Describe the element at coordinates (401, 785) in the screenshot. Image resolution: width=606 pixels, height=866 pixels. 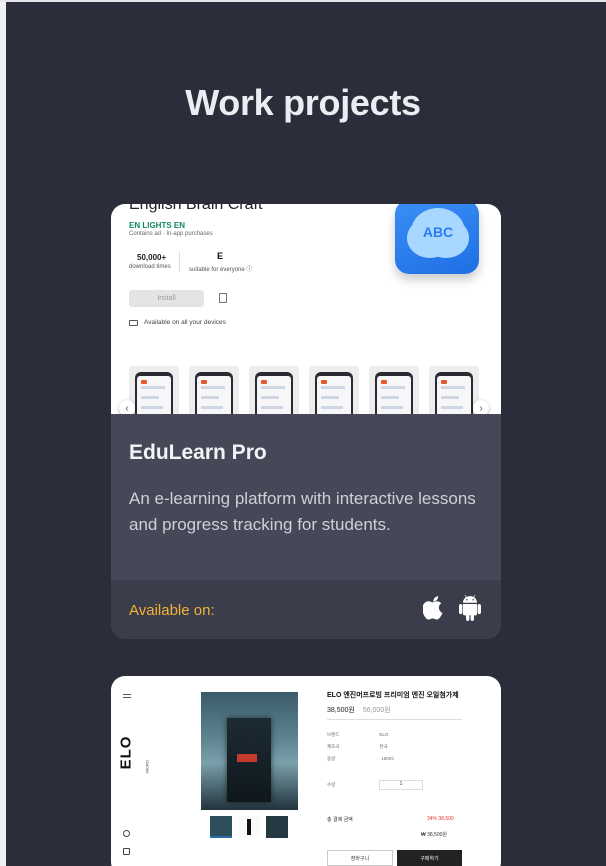
I see `quantity-stepper: 1` at that location.